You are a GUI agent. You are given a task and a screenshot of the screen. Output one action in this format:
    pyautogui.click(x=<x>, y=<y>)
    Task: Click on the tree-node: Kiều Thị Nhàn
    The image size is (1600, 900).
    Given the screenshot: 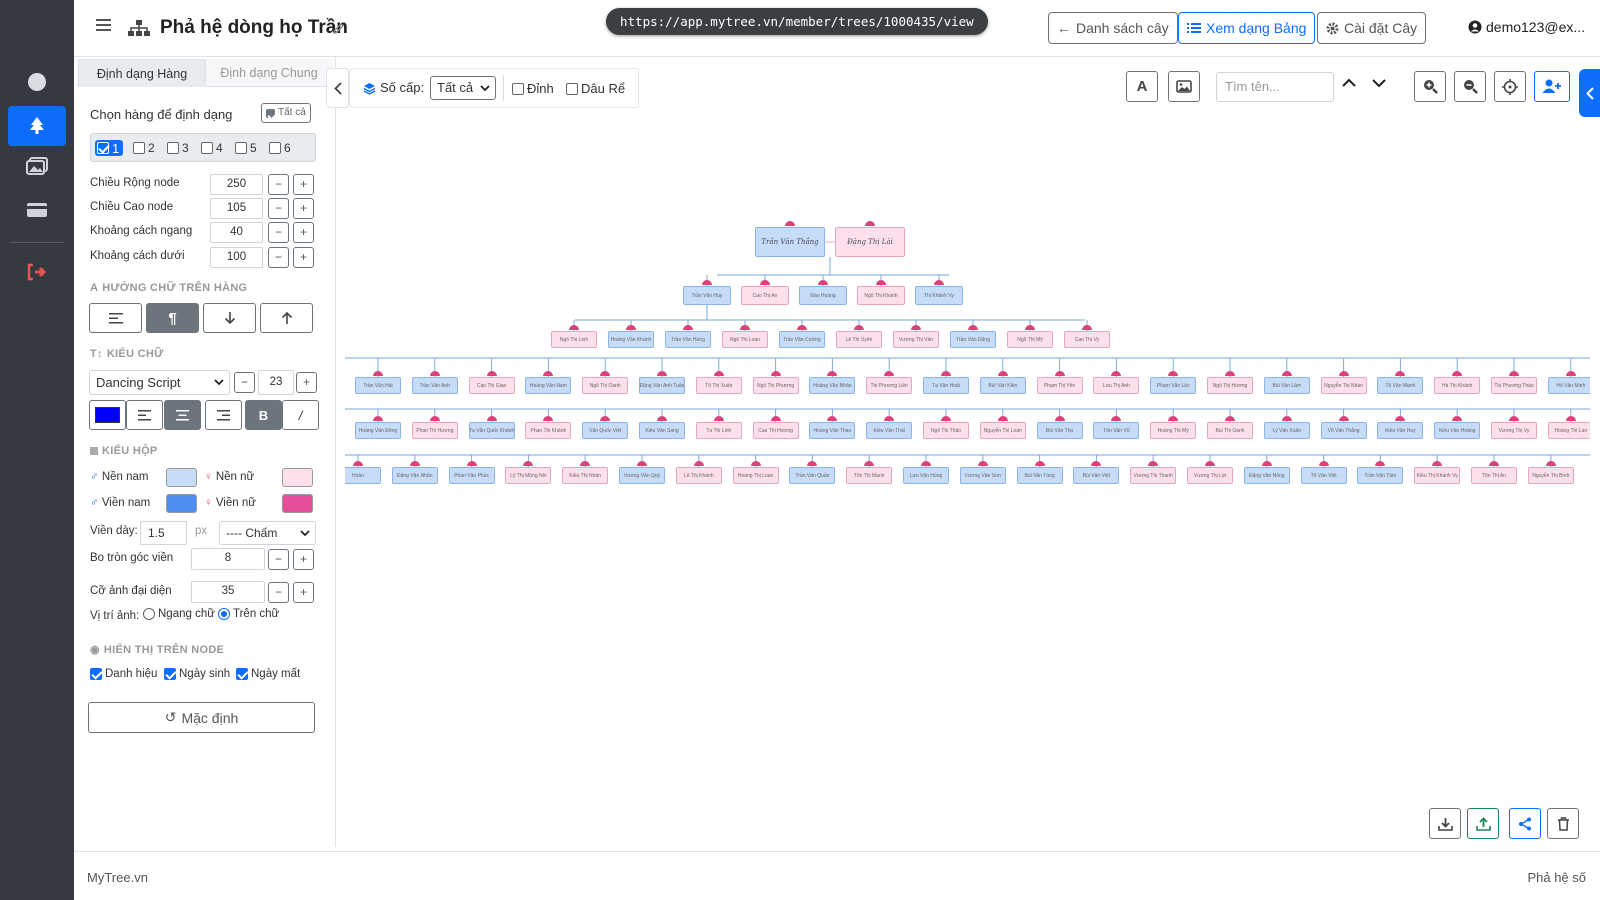 What is the action you would take?
    pyautogui.click(x=585, y=475)
    